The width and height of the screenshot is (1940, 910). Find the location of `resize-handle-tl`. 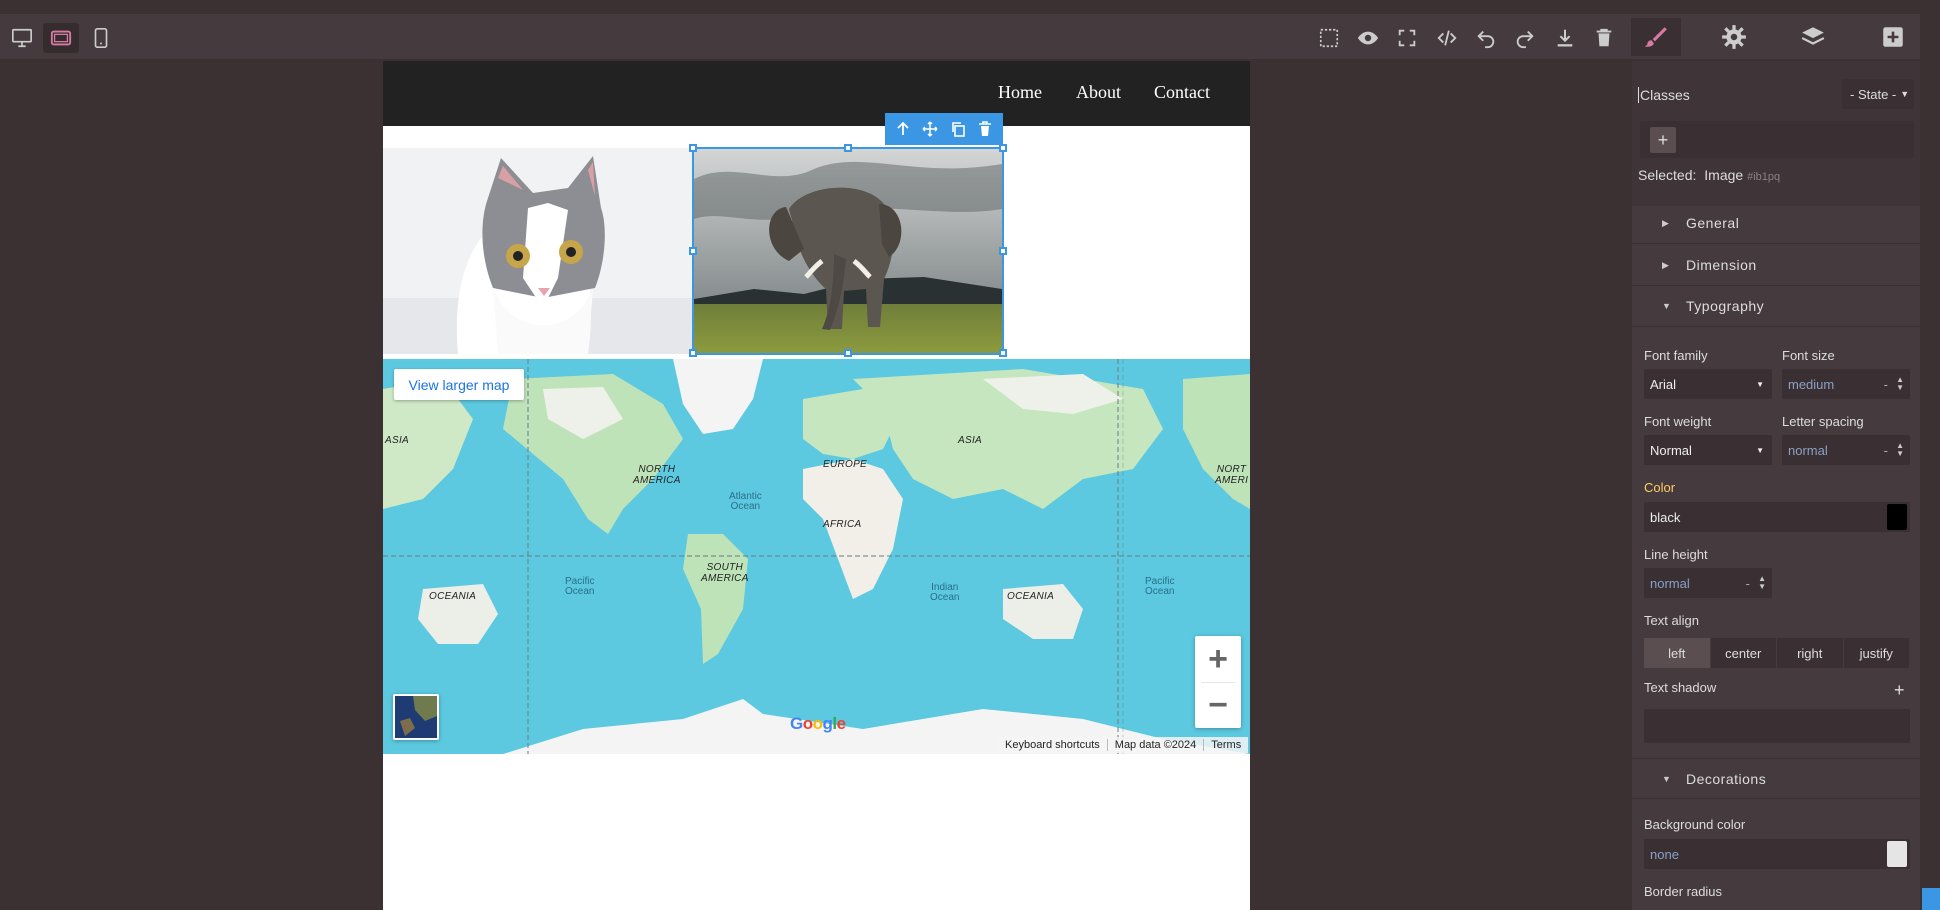

resize-handle-tl is located at coordinates (693, 148).